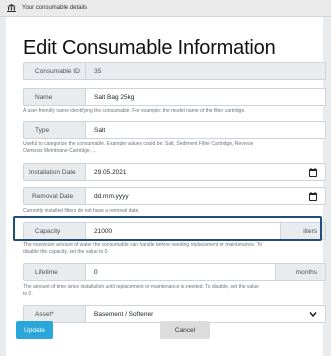 The image size is (331, 356). Describe the element at coordinates (34, 330) in the screenshot. I see `update-button: Update` at that location.